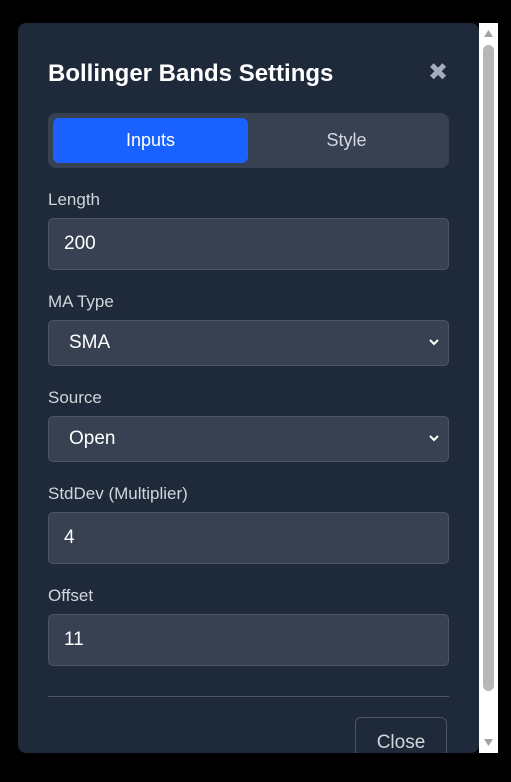  Describe the element at coordinates (75, 397) in the screenshot. I see `source-label: Source` at that location.